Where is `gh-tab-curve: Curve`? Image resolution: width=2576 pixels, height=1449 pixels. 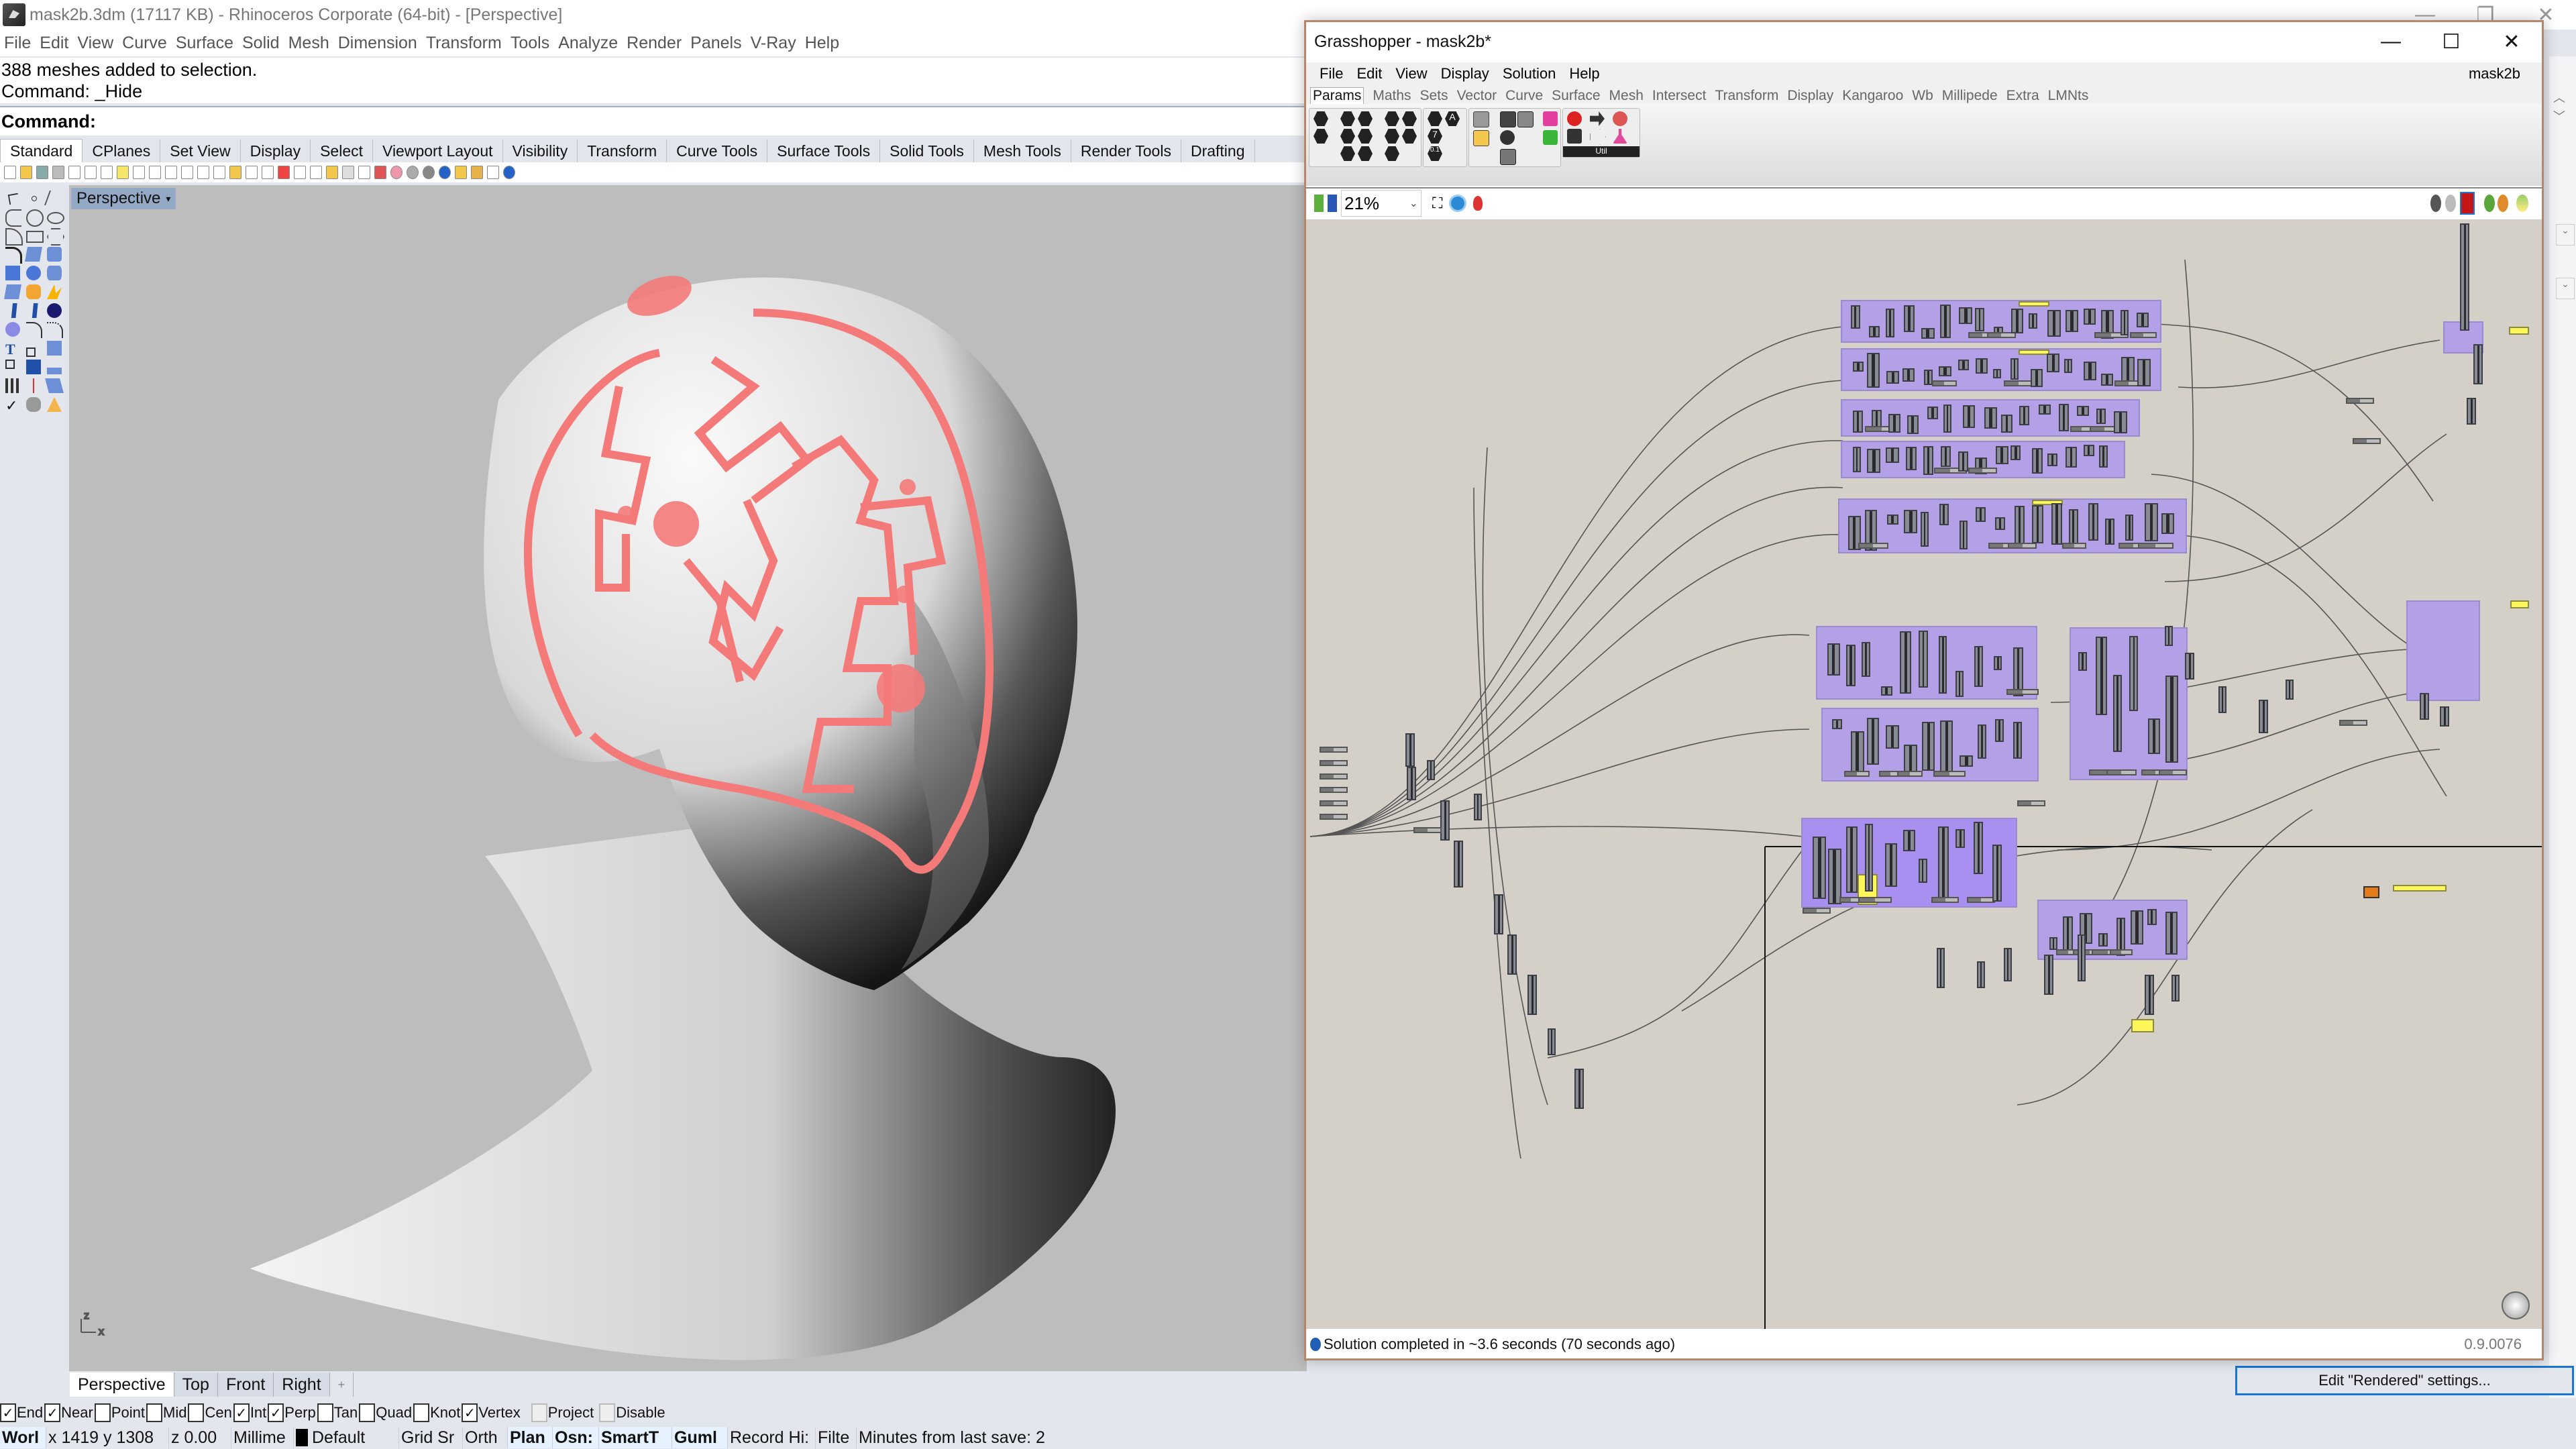 gh-tab-curve: Curve is located at coordinates (1524, 96).